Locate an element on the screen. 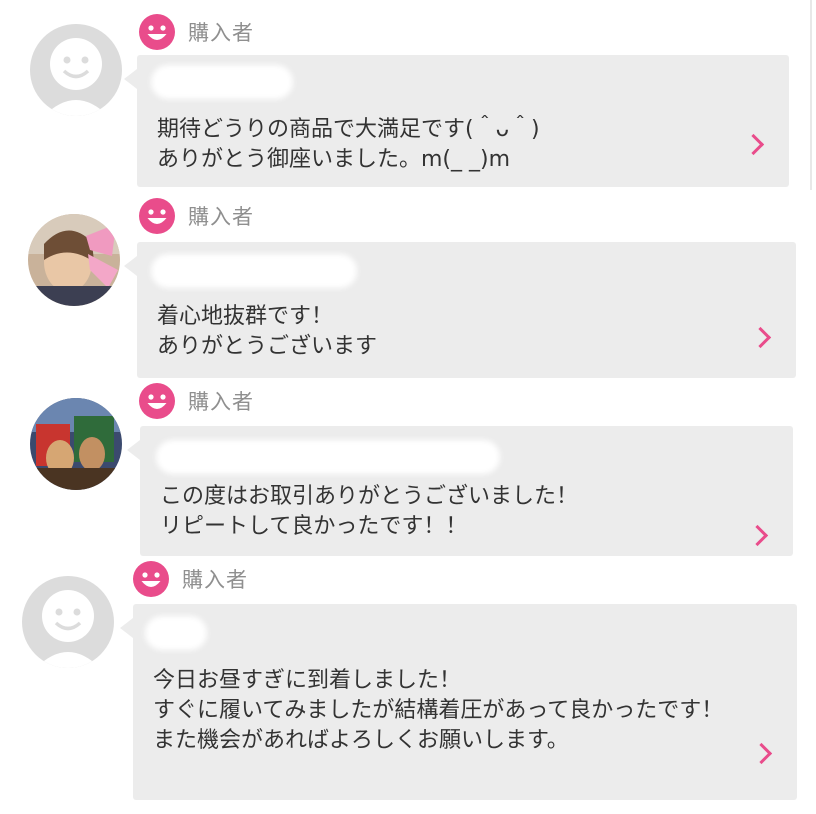 Image resolution: width=816 pixels, height=814 pixels. review-message: 着心地抜群です！ ありがとうございます is located at coordinates (267, 331).